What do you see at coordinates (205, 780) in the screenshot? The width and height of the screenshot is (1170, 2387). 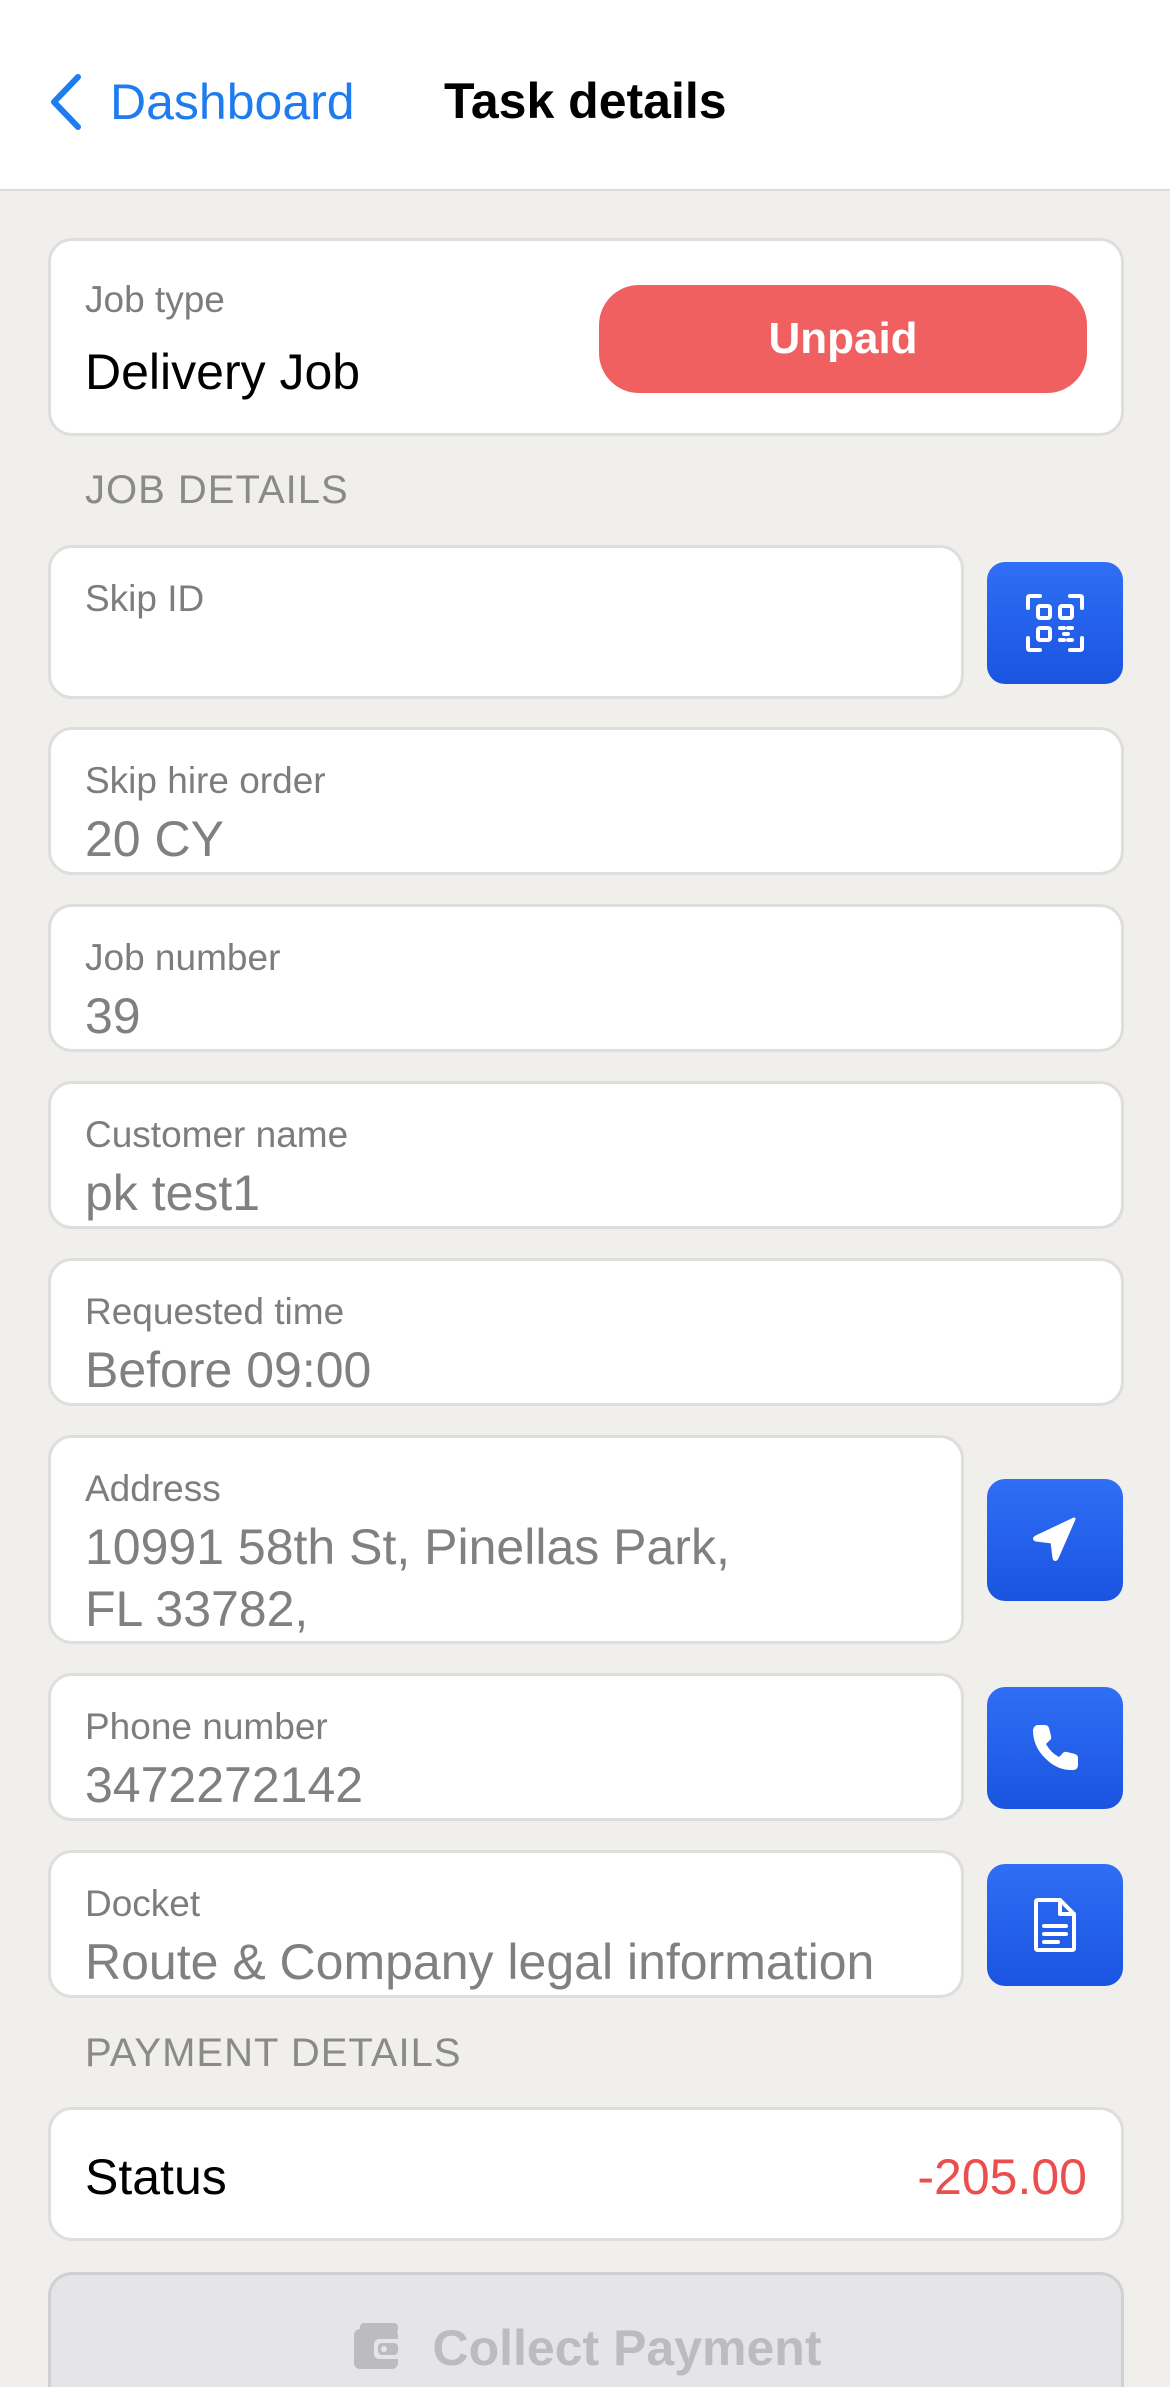 I see `skip-hire-order-label: Skip hire order` at bounding box center [205, 780].